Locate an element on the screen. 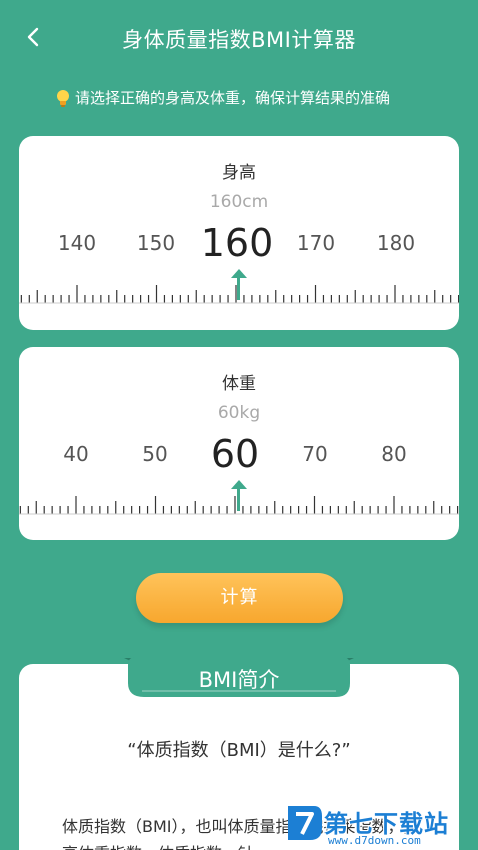 The image size is (478, 850). height-pointer-icon is located at coordinates (239, 273).